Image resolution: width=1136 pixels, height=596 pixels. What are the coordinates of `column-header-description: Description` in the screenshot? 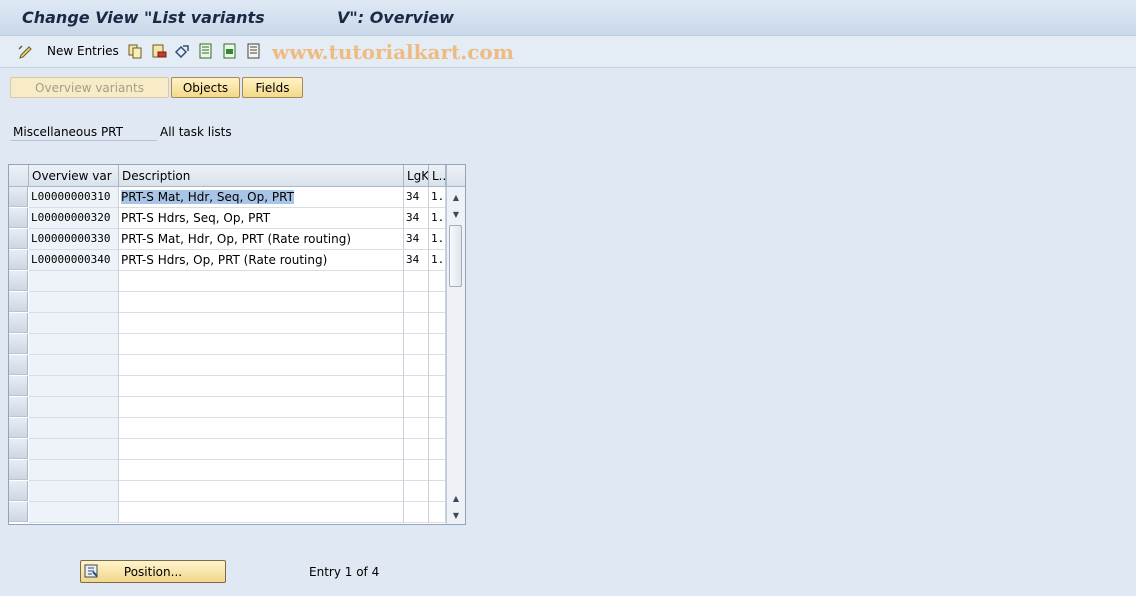 It's located at (261, 176).